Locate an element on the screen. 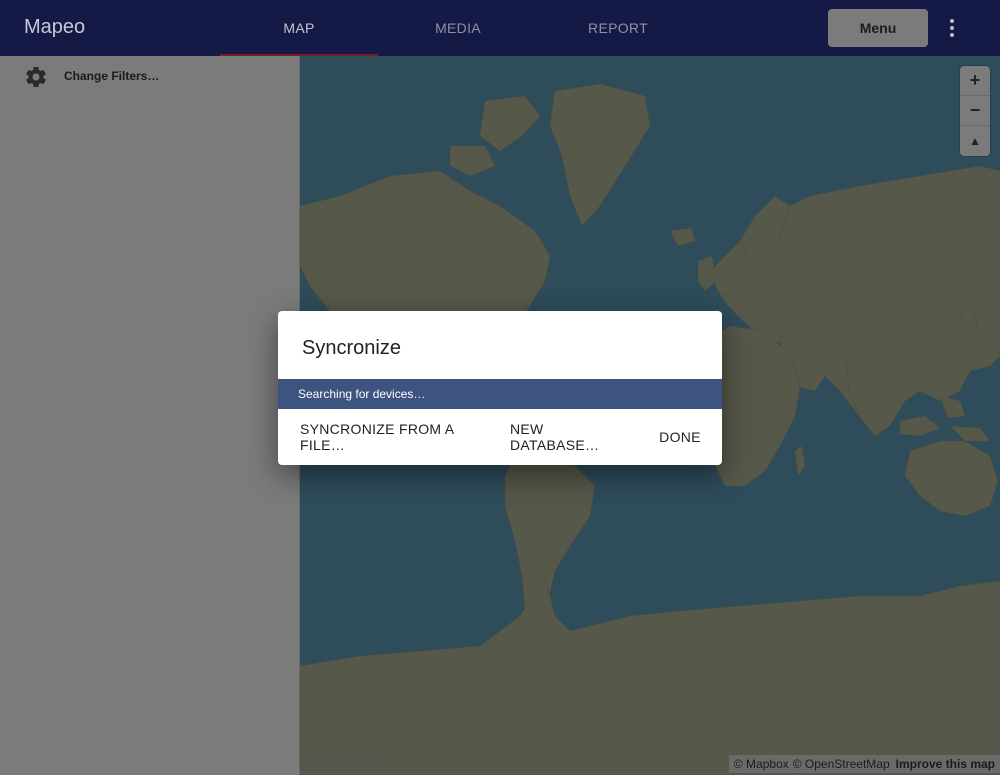  compass-button: ▲ is located at coordinates (975, 141).